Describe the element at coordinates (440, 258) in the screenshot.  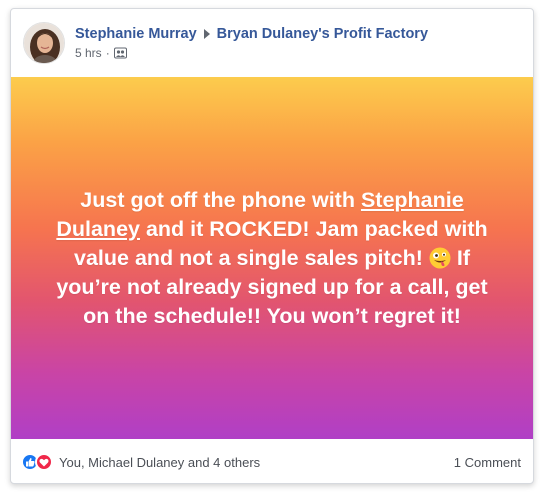
I see `zany-face-emoji` at that location.